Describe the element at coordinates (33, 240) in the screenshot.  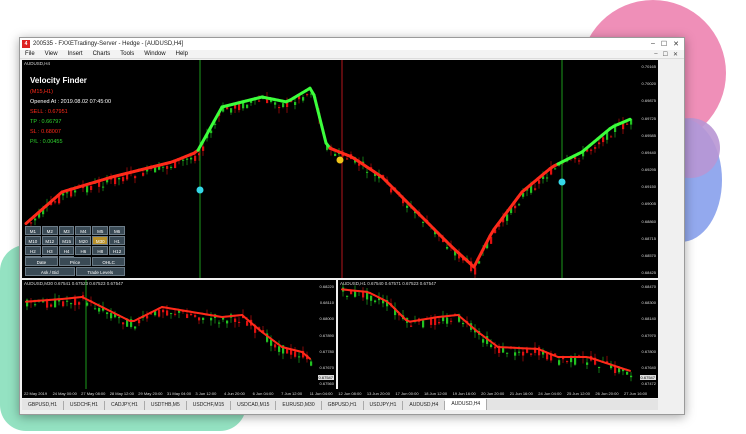
I see `timeframe-button-m10: M10` at that location.